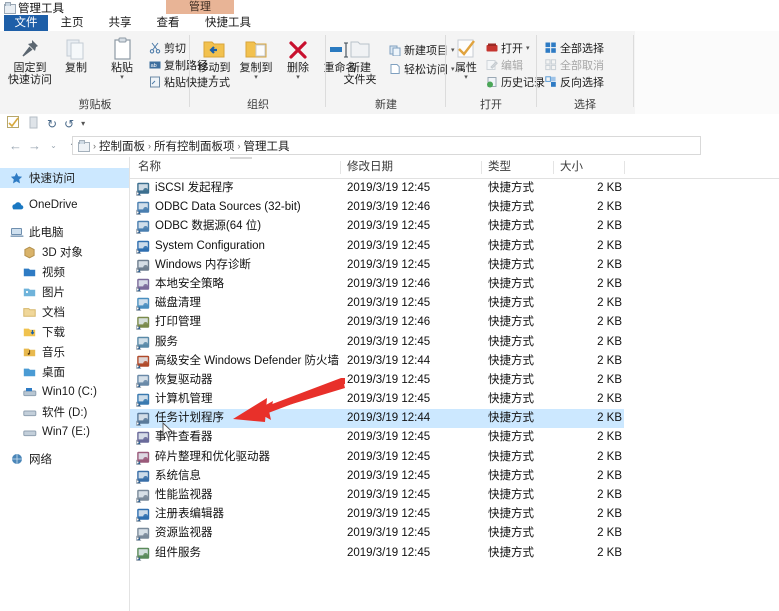 Image resolution: width=779 pixels, height=611 pixels. I want to click on table-row: 本地安全策略 2019/3/19 12:46 快捷方式 2 KB, so click(454, 284).